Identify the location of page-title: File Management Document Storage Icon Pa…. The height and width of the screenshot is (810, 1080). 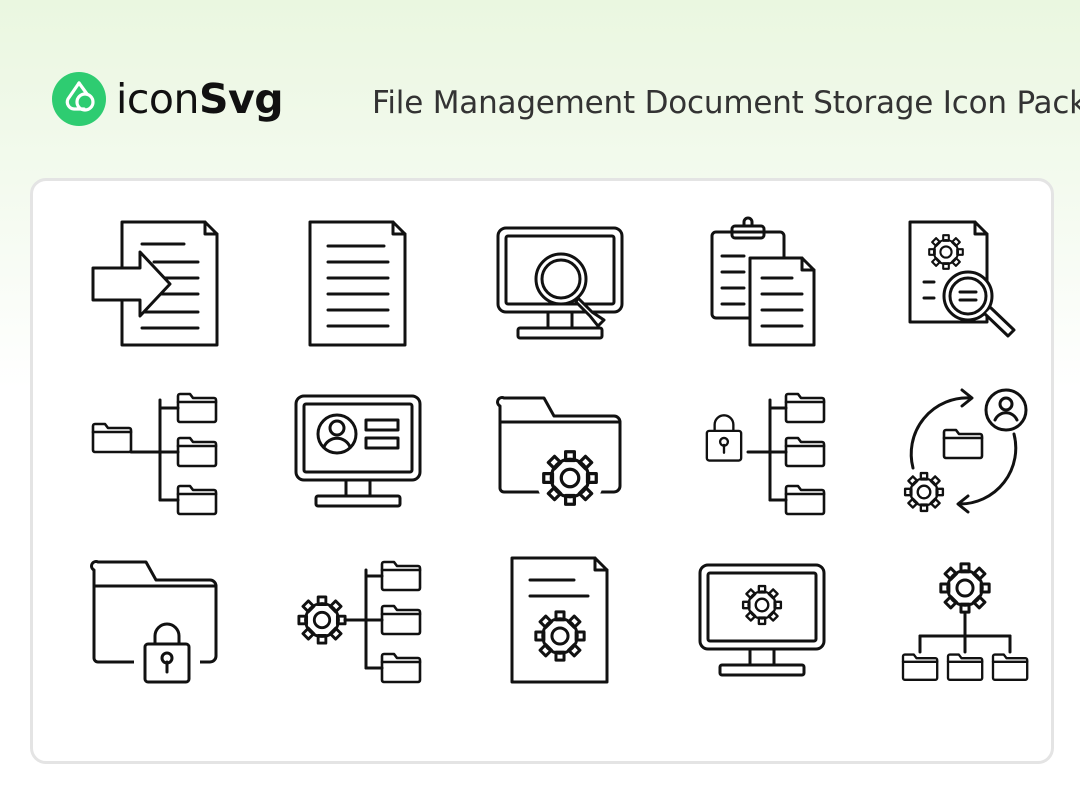
(726, 103).